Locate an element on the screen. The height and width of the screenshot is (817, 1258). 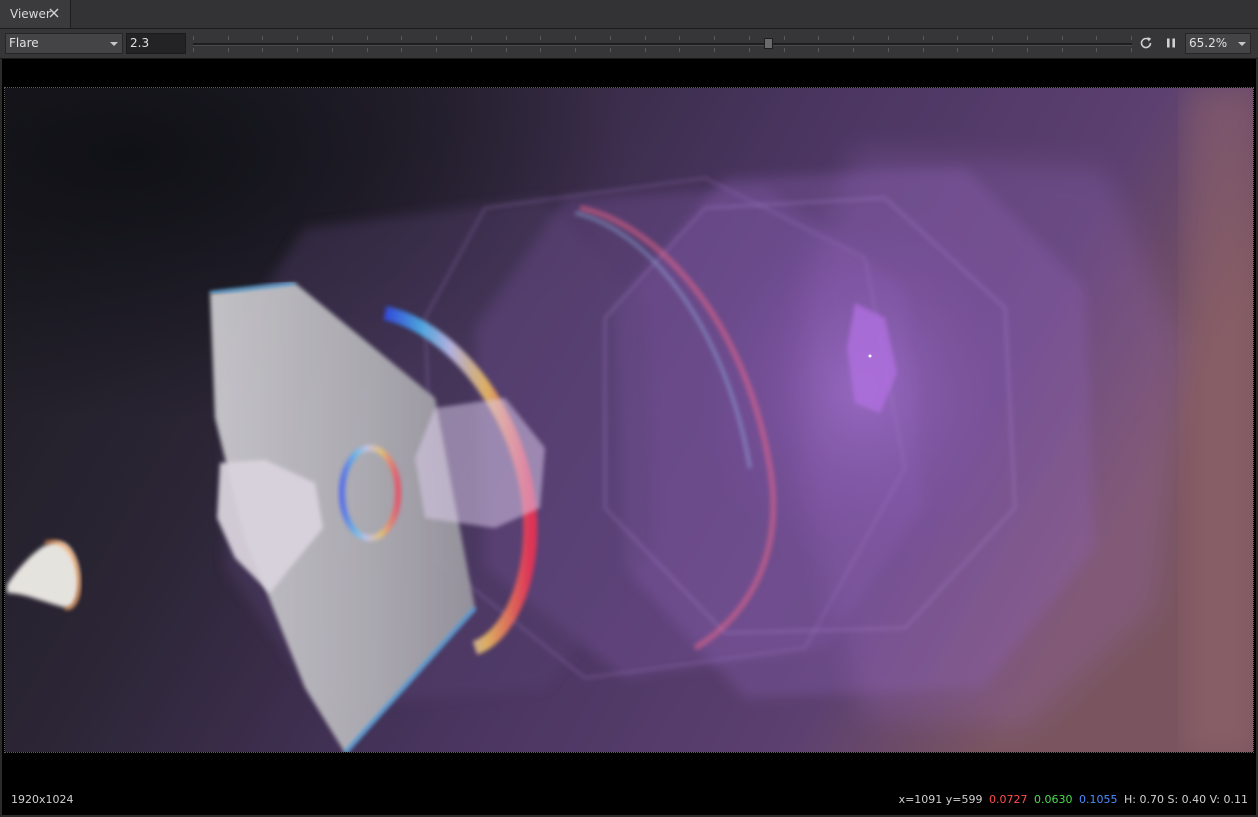
layer-select-value: Flare is located at coordinates (24, 43).